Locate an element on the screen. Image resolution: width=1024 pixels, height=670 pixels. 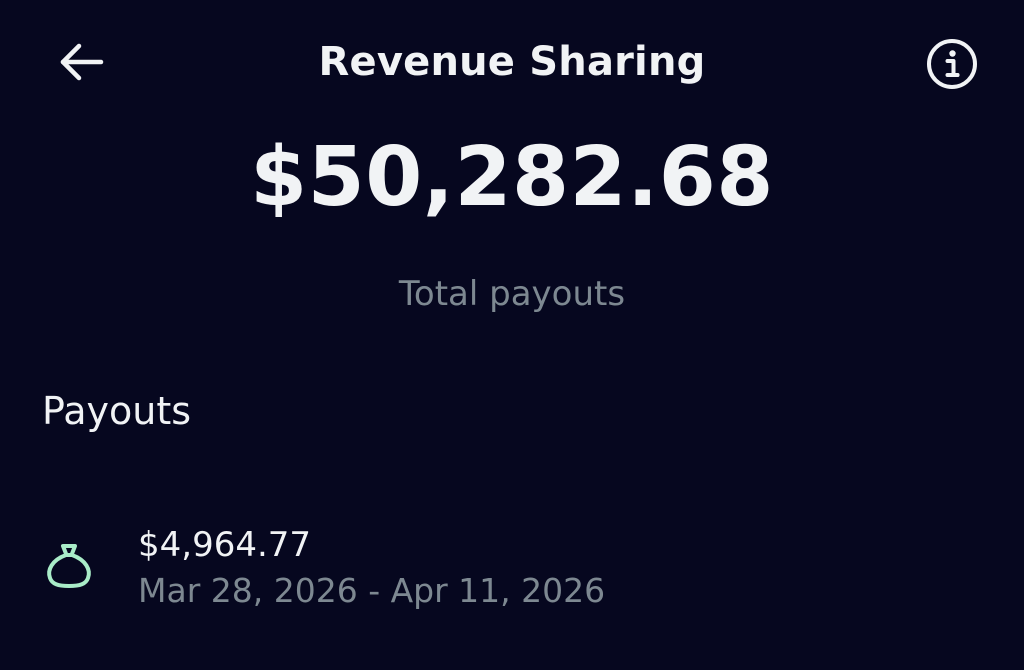
info-icon is located at coordinates (952, 64).